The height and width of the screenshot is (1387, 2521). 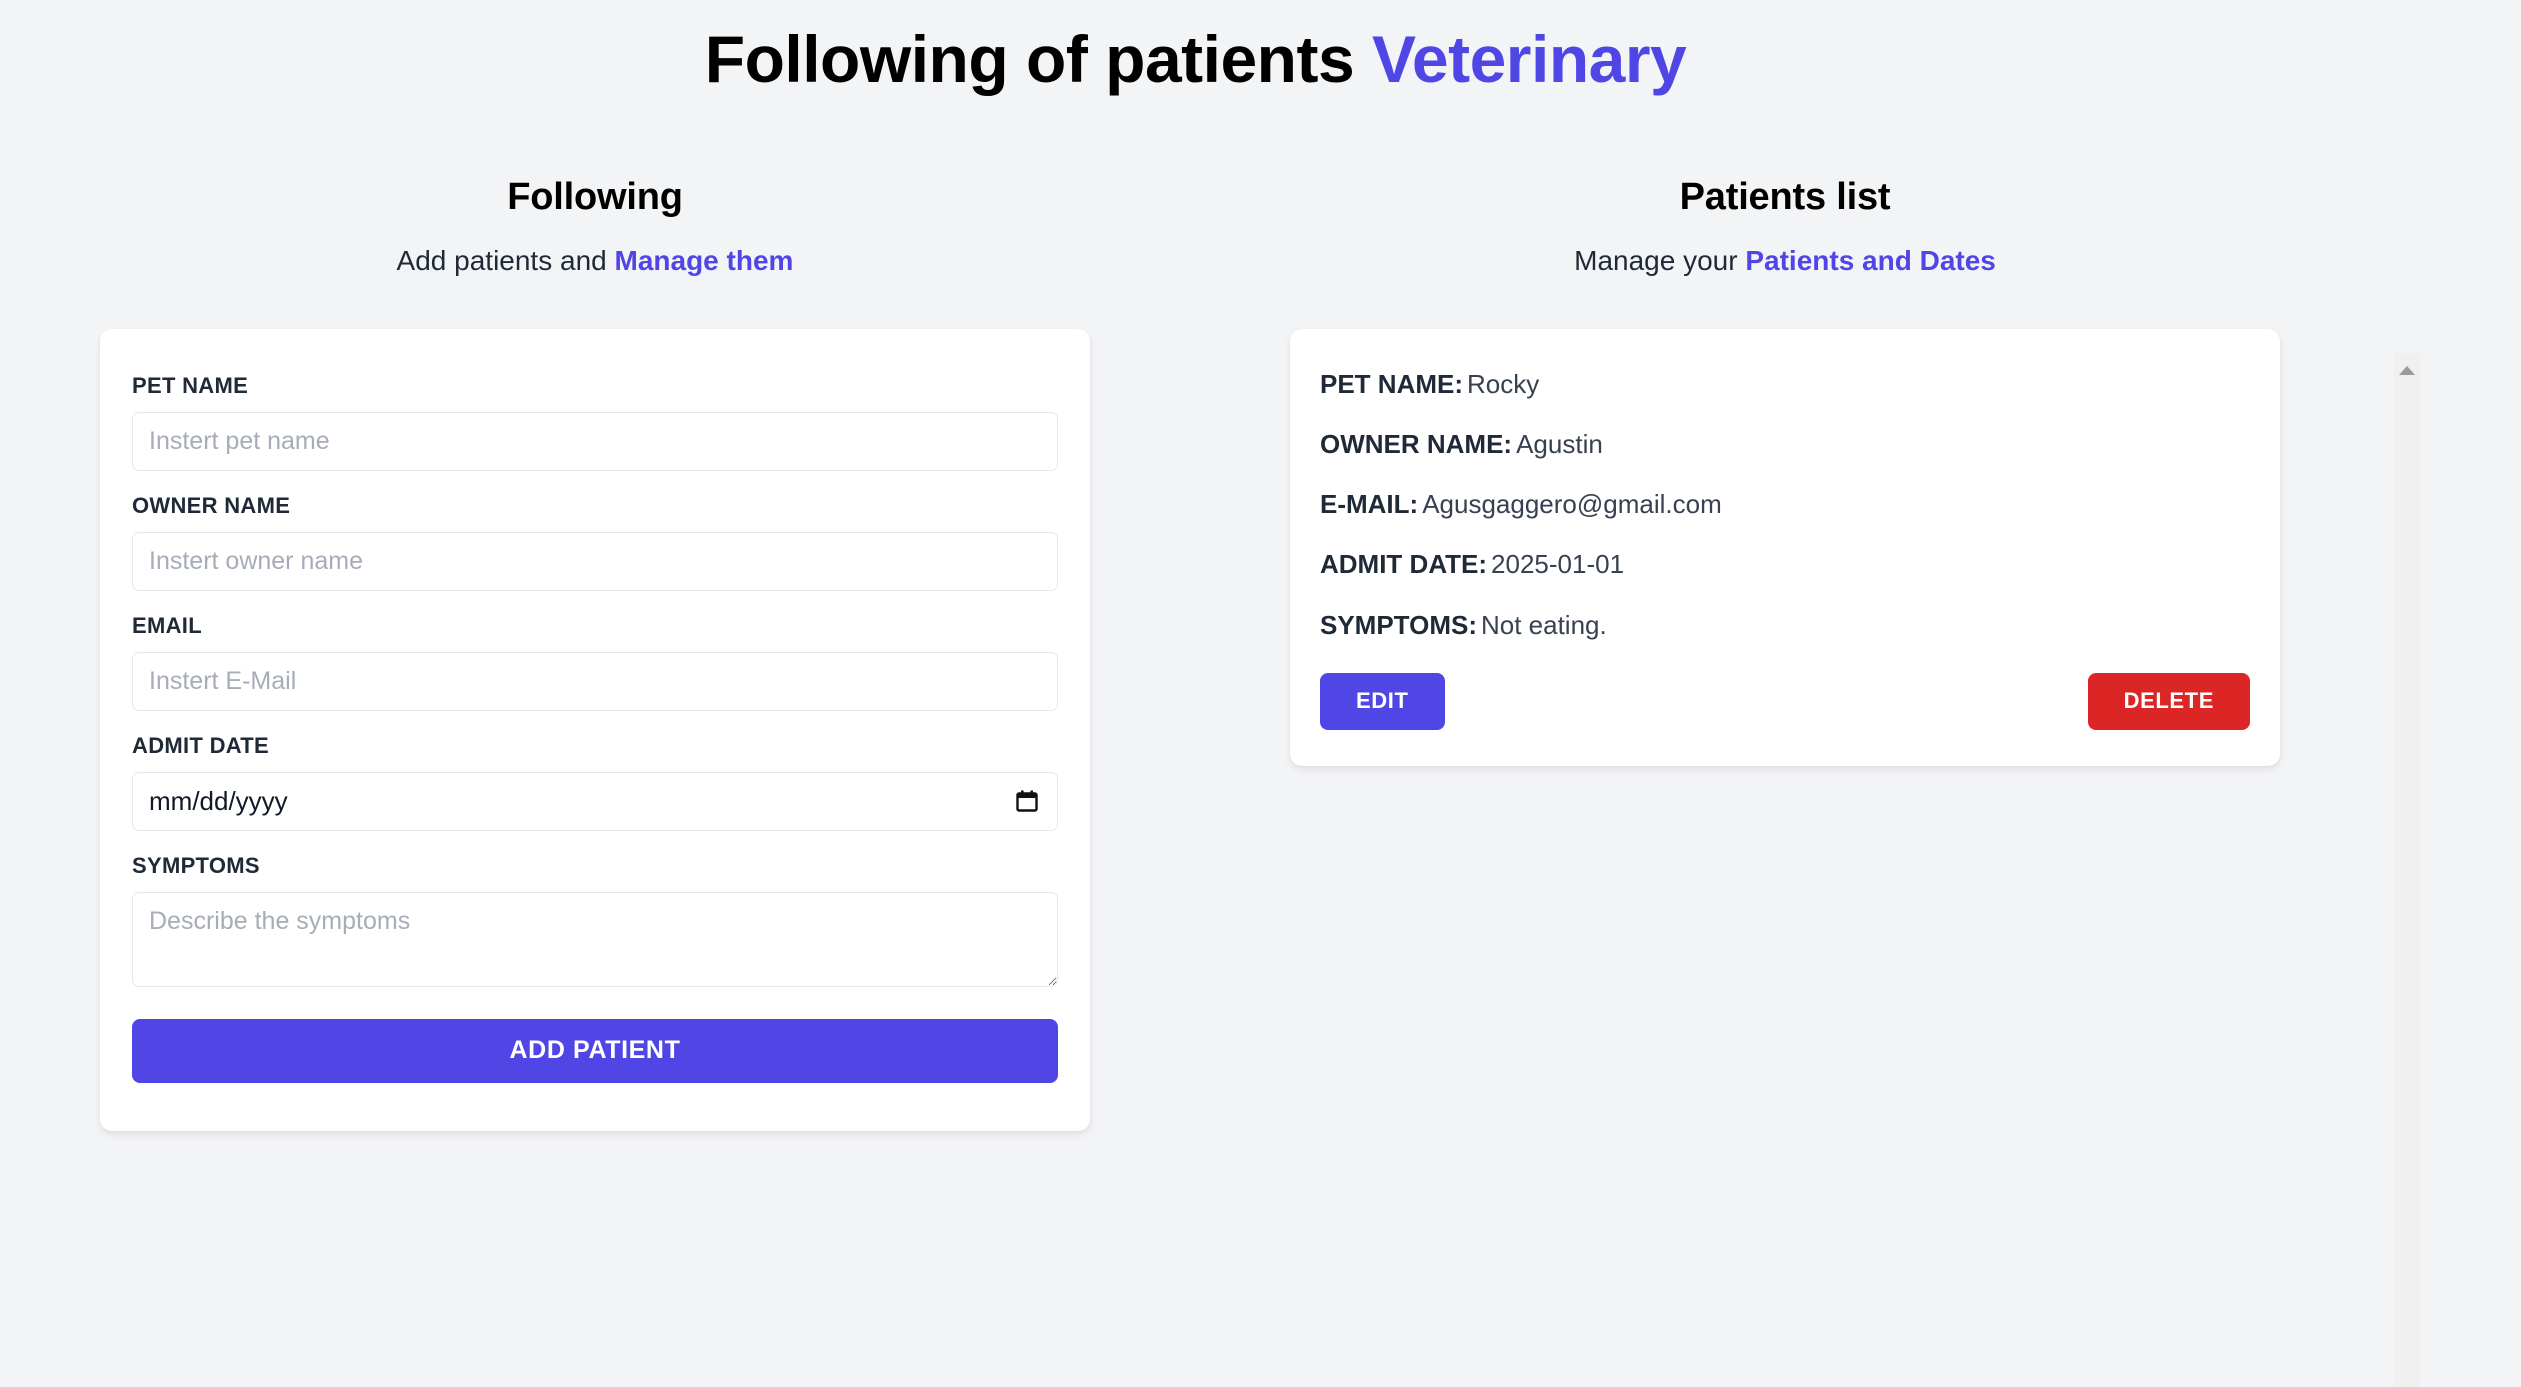 What do you see at coordinates (196, 865) in the screenshot?
I see `symptoms-label: SYMPTOMS` at bounding box center [196, 865].